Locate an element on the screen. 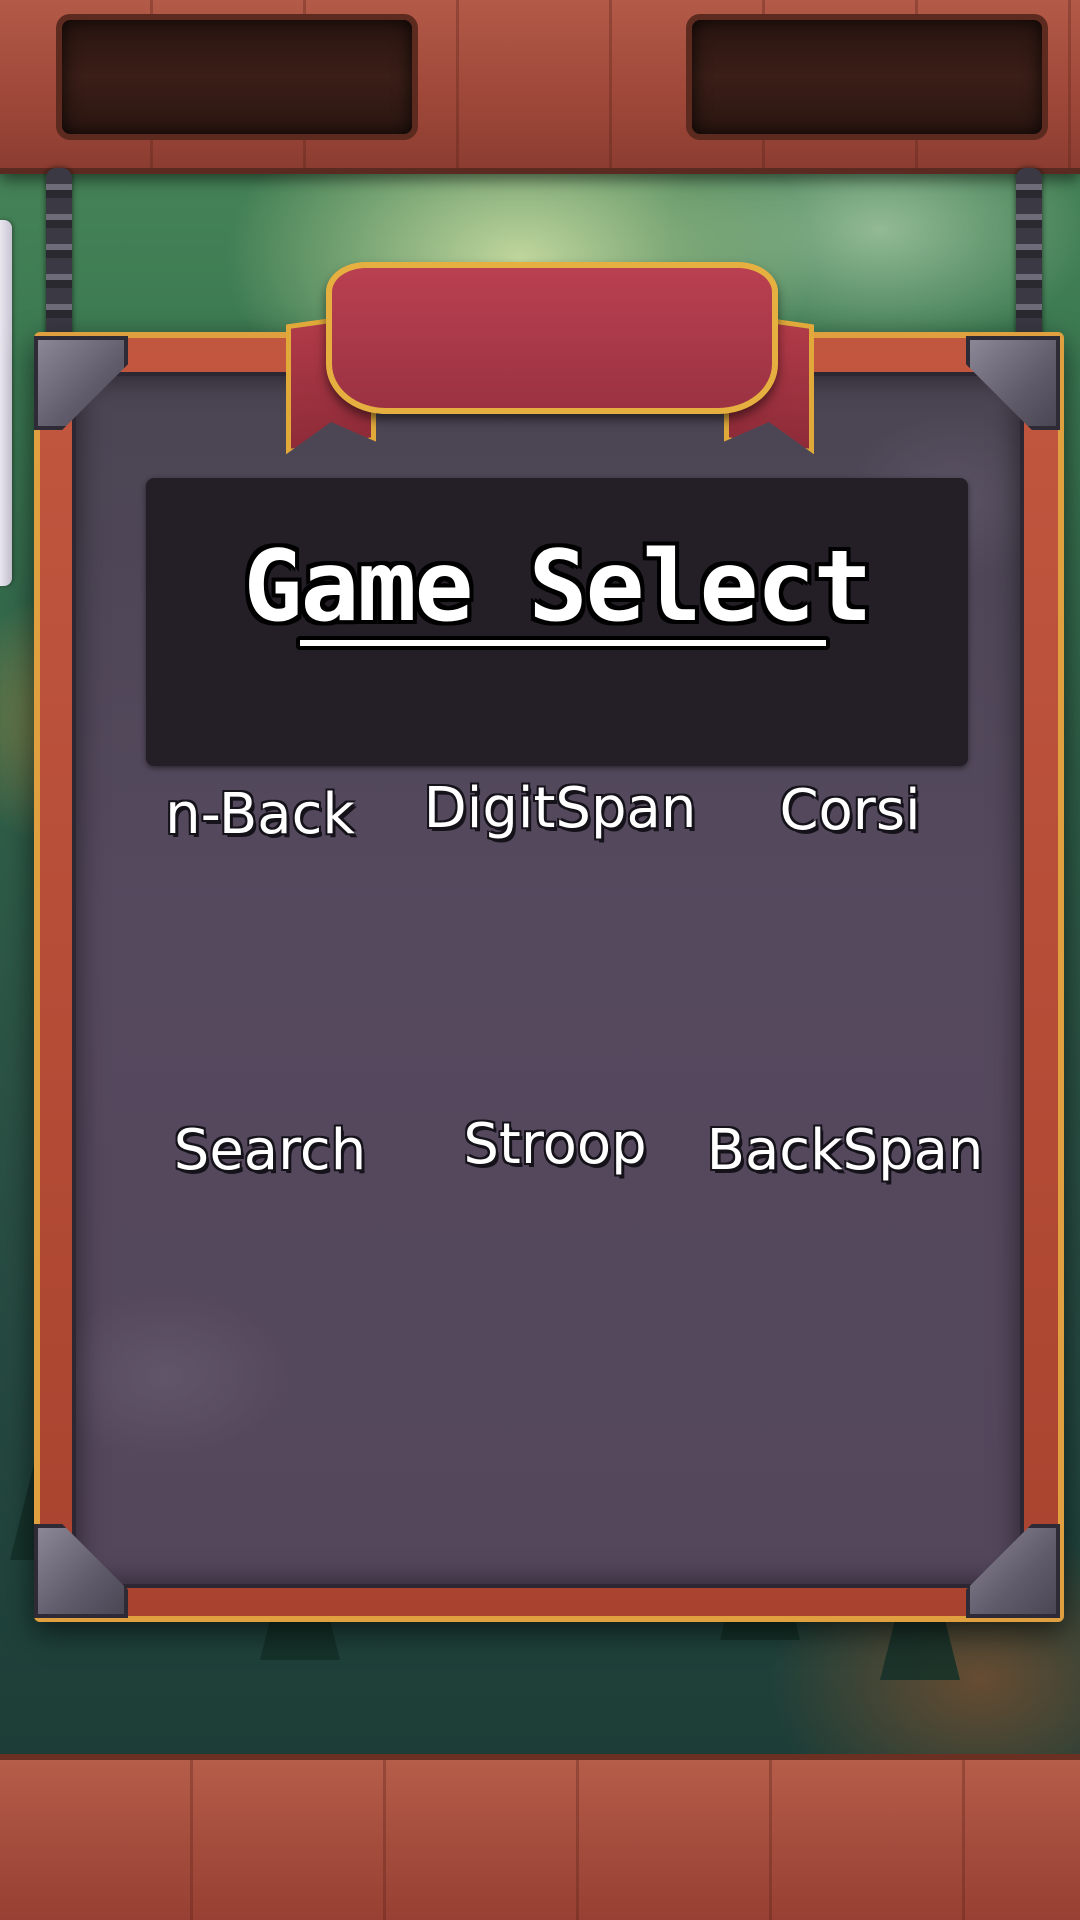 This screenshot has height=1920, width=1080. page-title: Game Select is located at coordinates (557, 587).